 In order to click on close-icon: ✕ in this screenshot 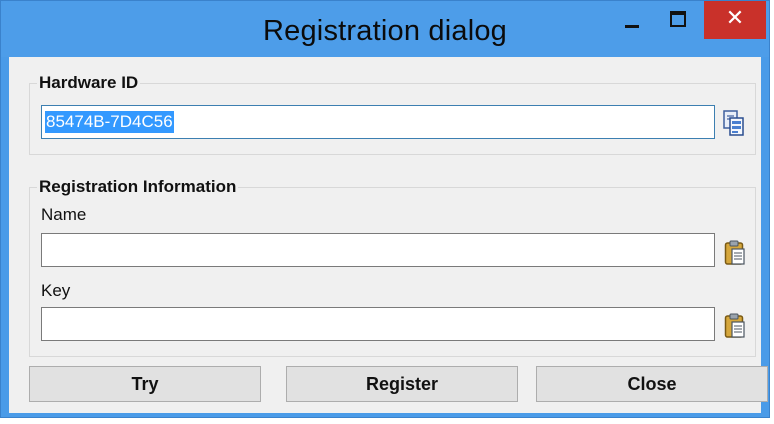, I will do `click(735, 18)`.